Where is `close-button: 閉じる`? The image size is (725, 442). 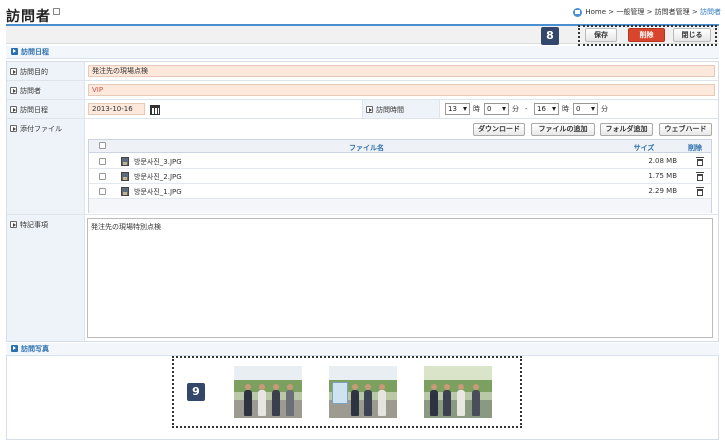 close-button: 閉じる is located at coordinates (692, 35).